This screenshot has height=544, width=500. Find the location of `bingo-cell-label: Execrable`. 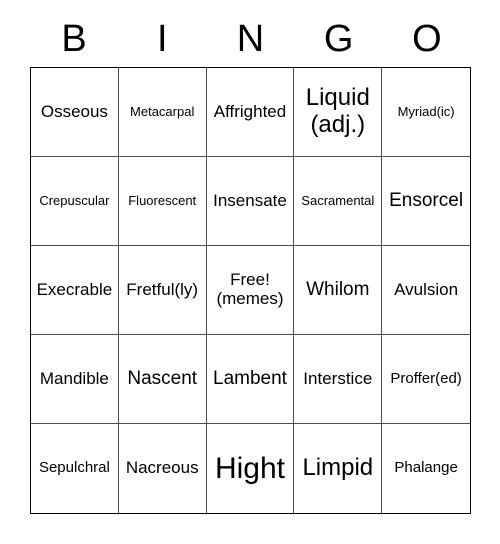

bingo-cell-label: Execrable is located at coordinates (74, 289).